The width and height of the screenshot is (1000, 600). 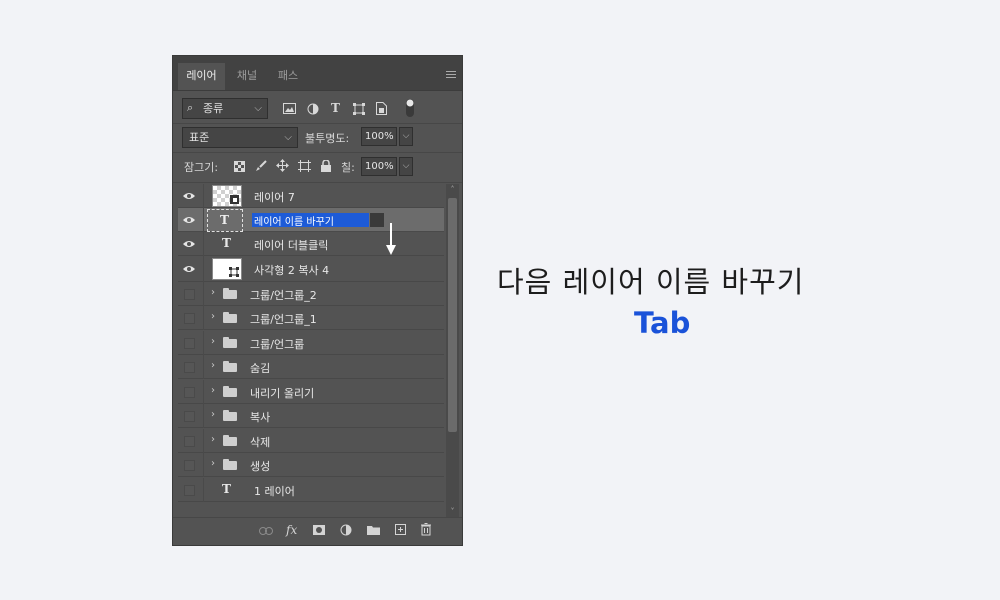 What do you see at coordinates (410, 108) in the screenshot?
I see `filter-toggle-icon` at bounding box center [410, 108].